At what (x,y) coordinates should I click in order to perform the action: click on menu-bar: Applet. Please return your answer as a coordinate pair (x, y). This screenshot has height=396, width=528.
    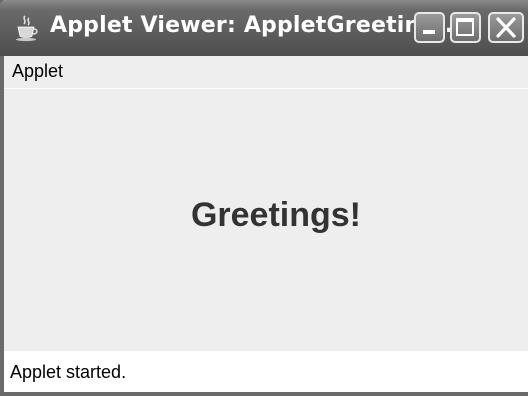
    Looking at the image, I should click on (266, 72).